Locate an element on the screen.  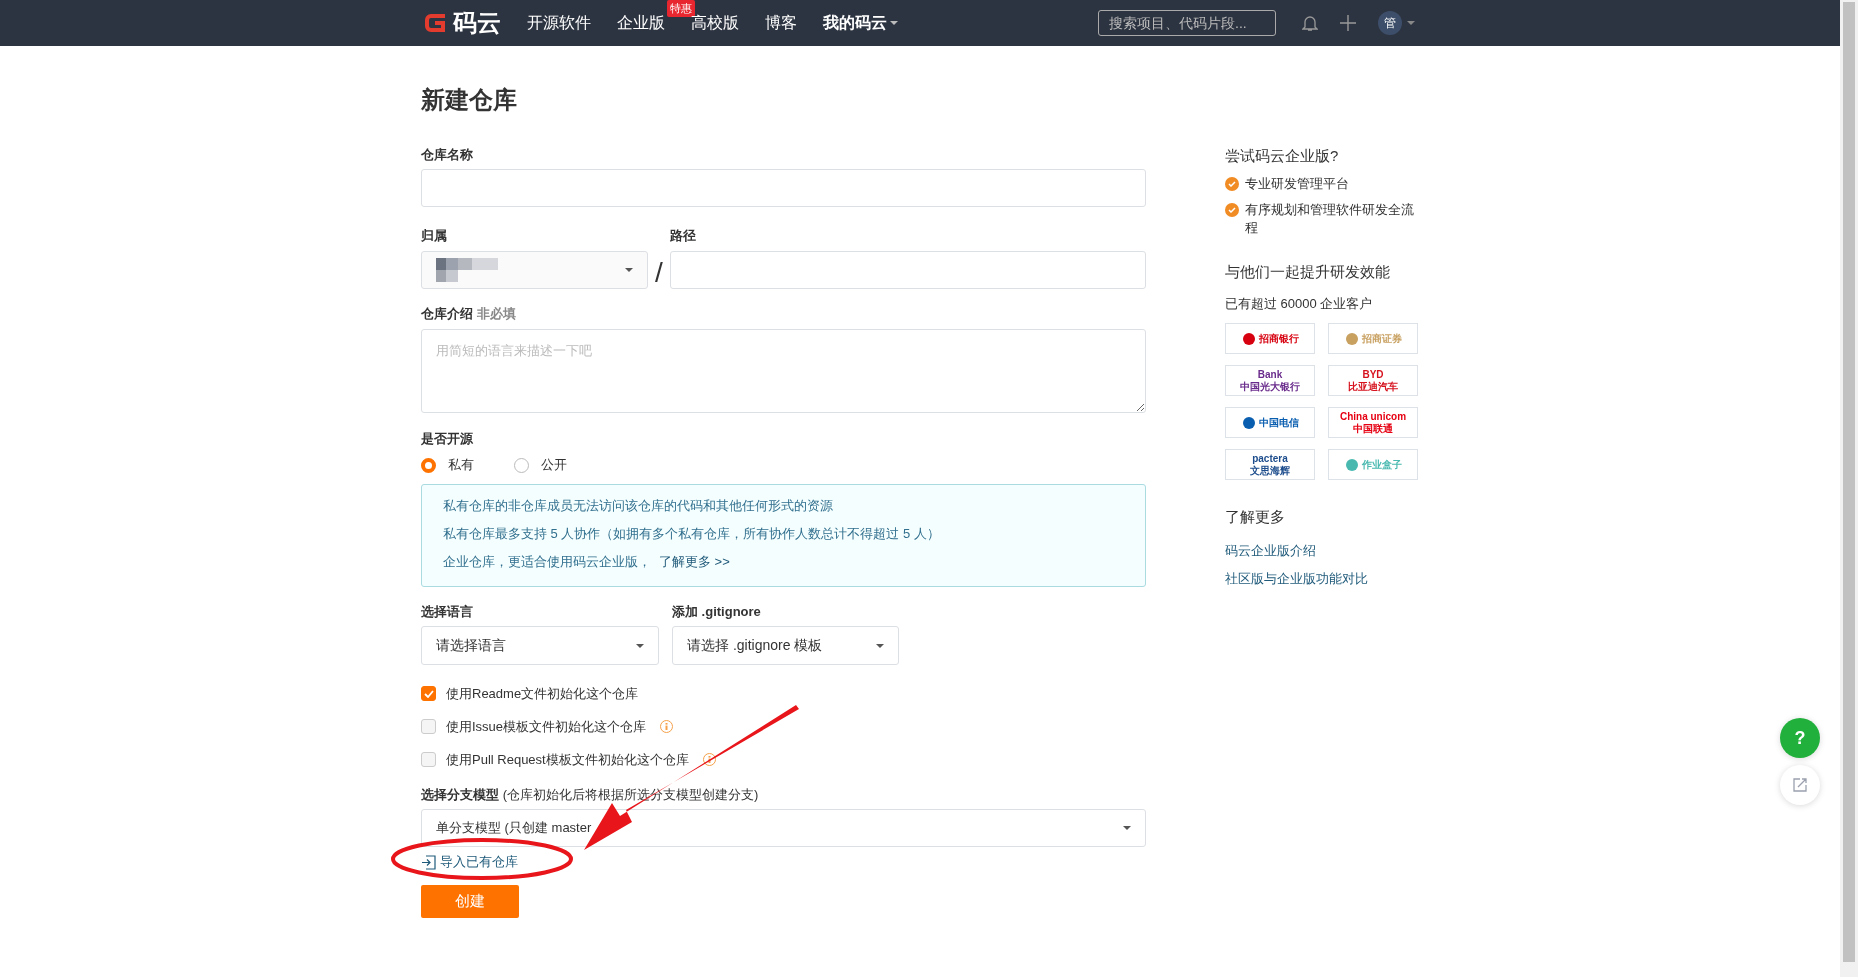
branch-model-select: 单分支模型 (只创建 master is located at coordinates (783, 828).